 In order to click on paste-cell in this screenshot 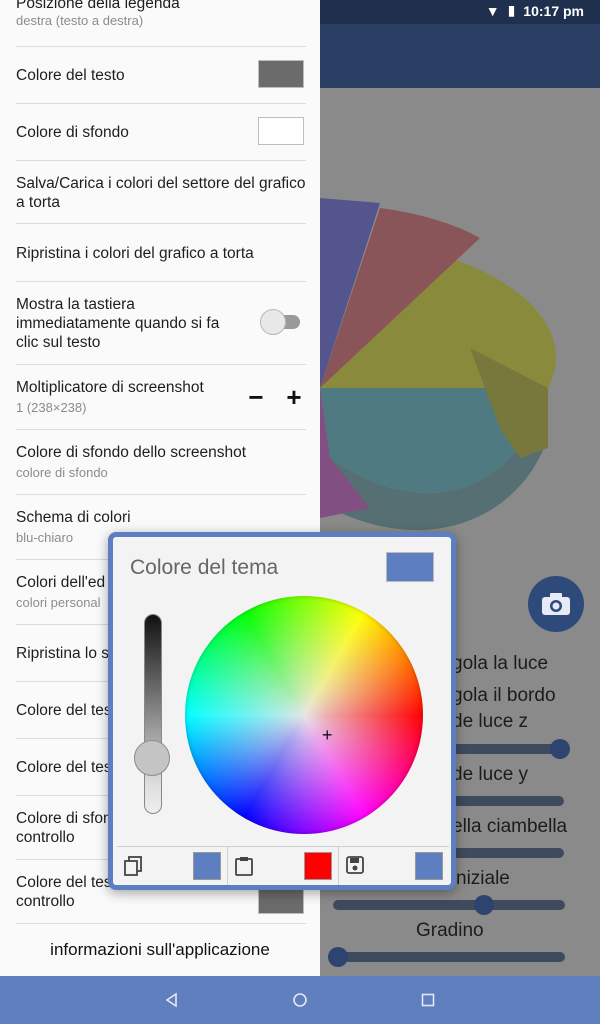, I will do `click(283, 866)`.